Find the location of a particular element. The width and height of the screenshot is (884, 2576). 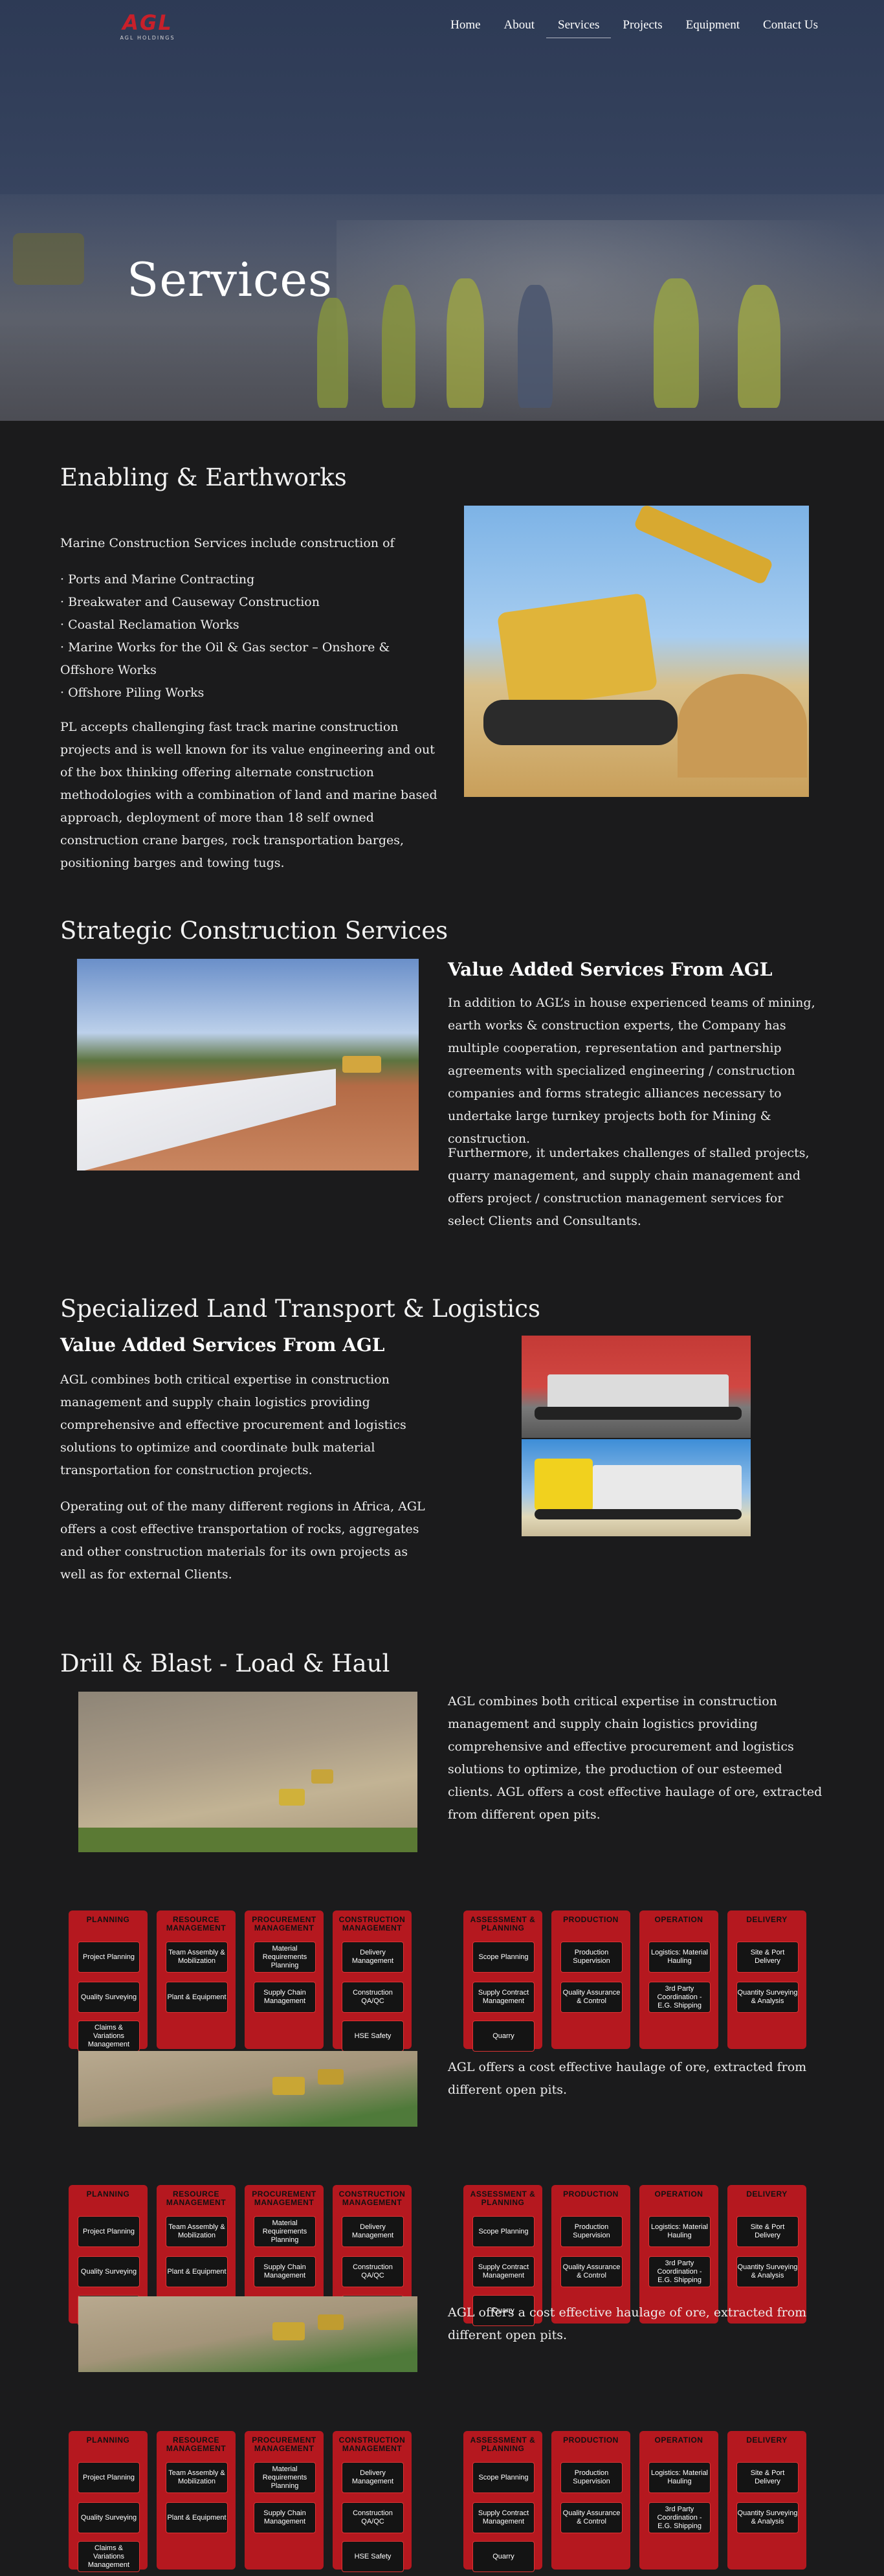

logo-mark: AGL is located at coordinates (147, 22).